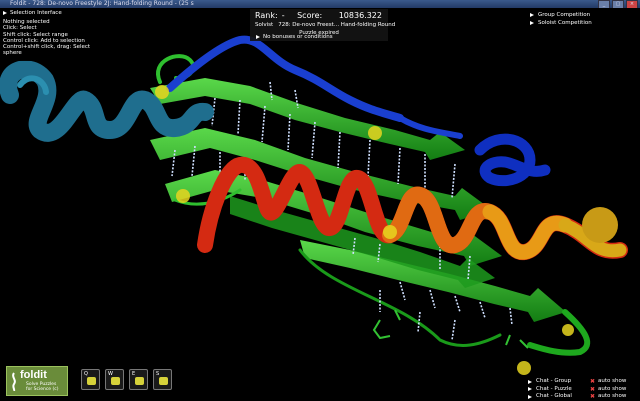  Describe the element at coordinates (283, 15) in the screenshot. I see `rank-value: -` at that location.